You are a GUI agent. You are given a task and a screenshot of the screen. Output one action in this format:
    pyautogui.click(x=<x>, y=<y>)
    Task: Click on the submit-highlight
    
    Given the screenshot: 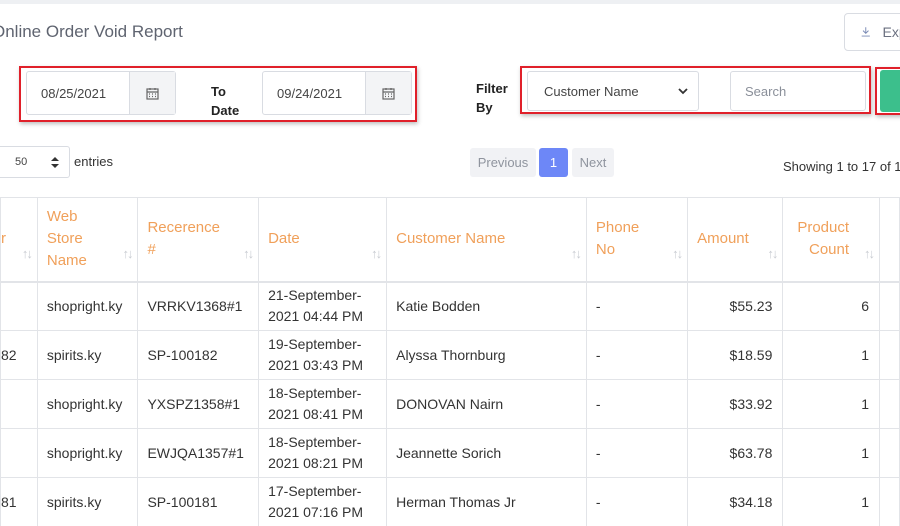 What is the action you would take?
    pyautogui.click(x=887, y=91)
    